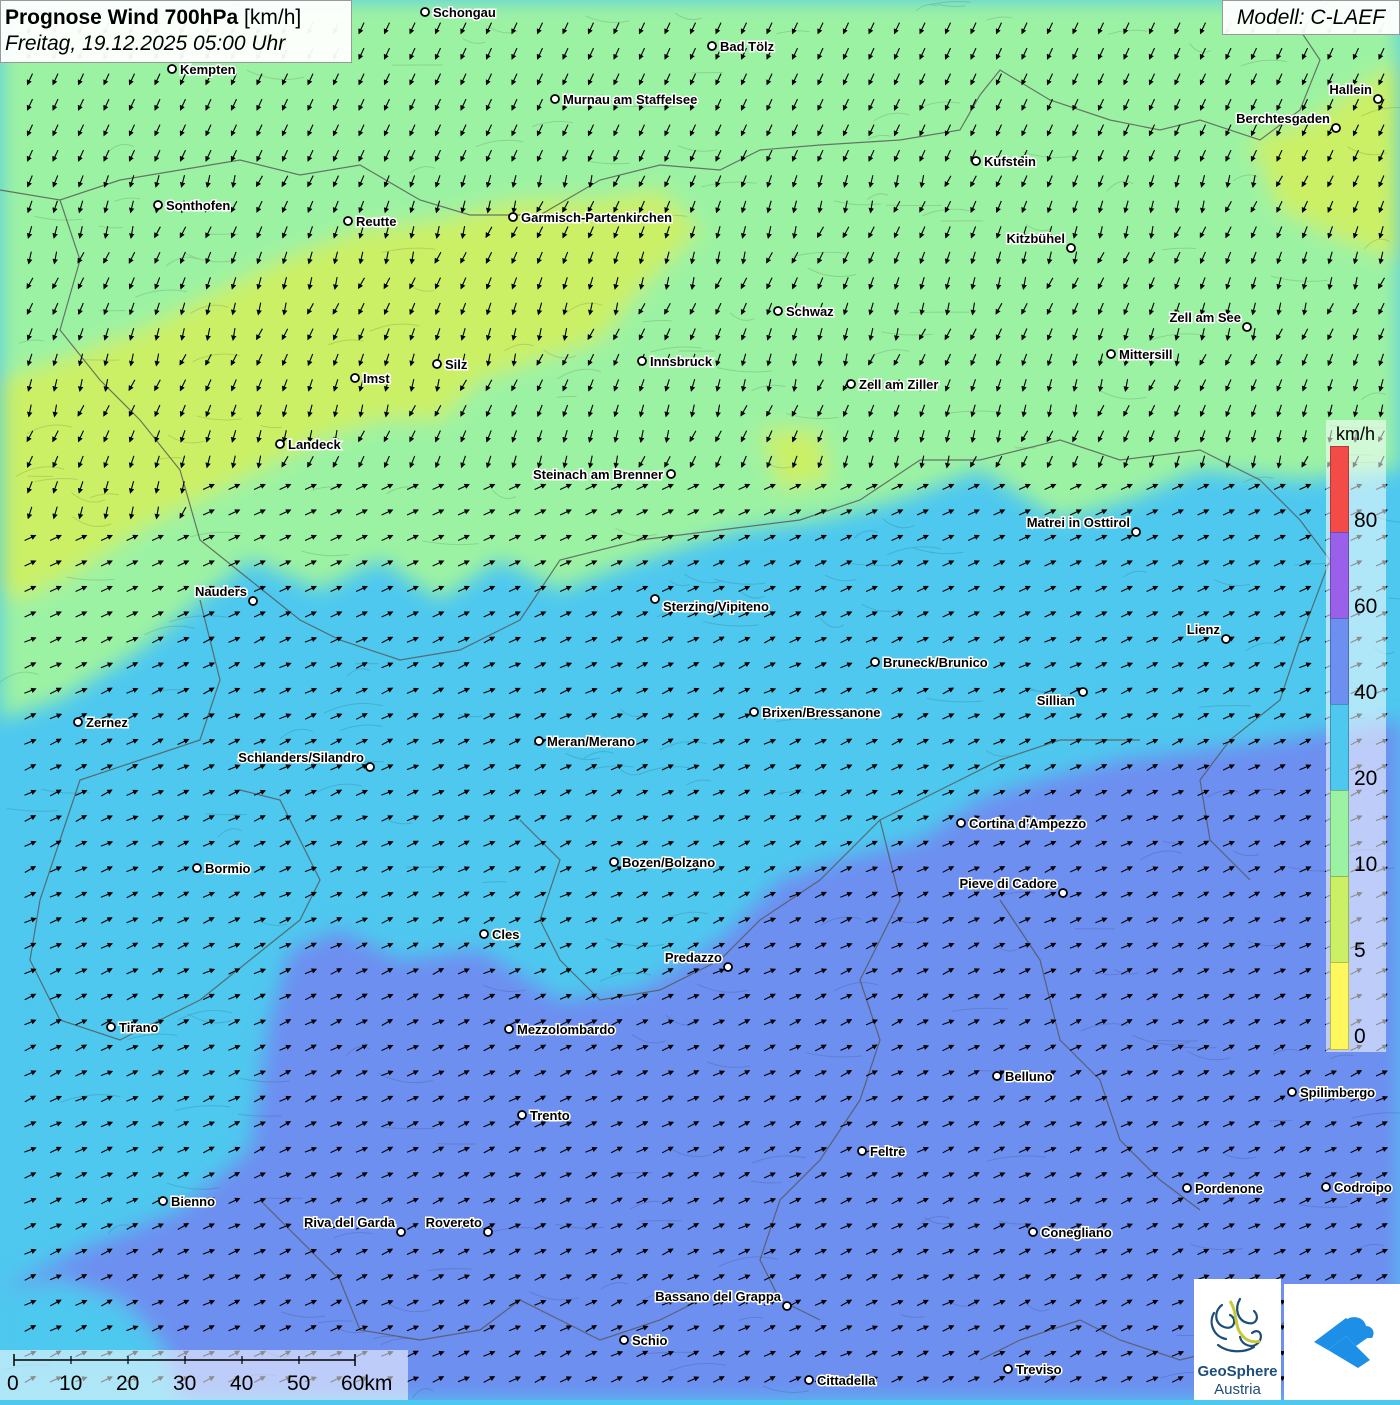  I want to click on weather-app-logo, so click(1342, 1342).